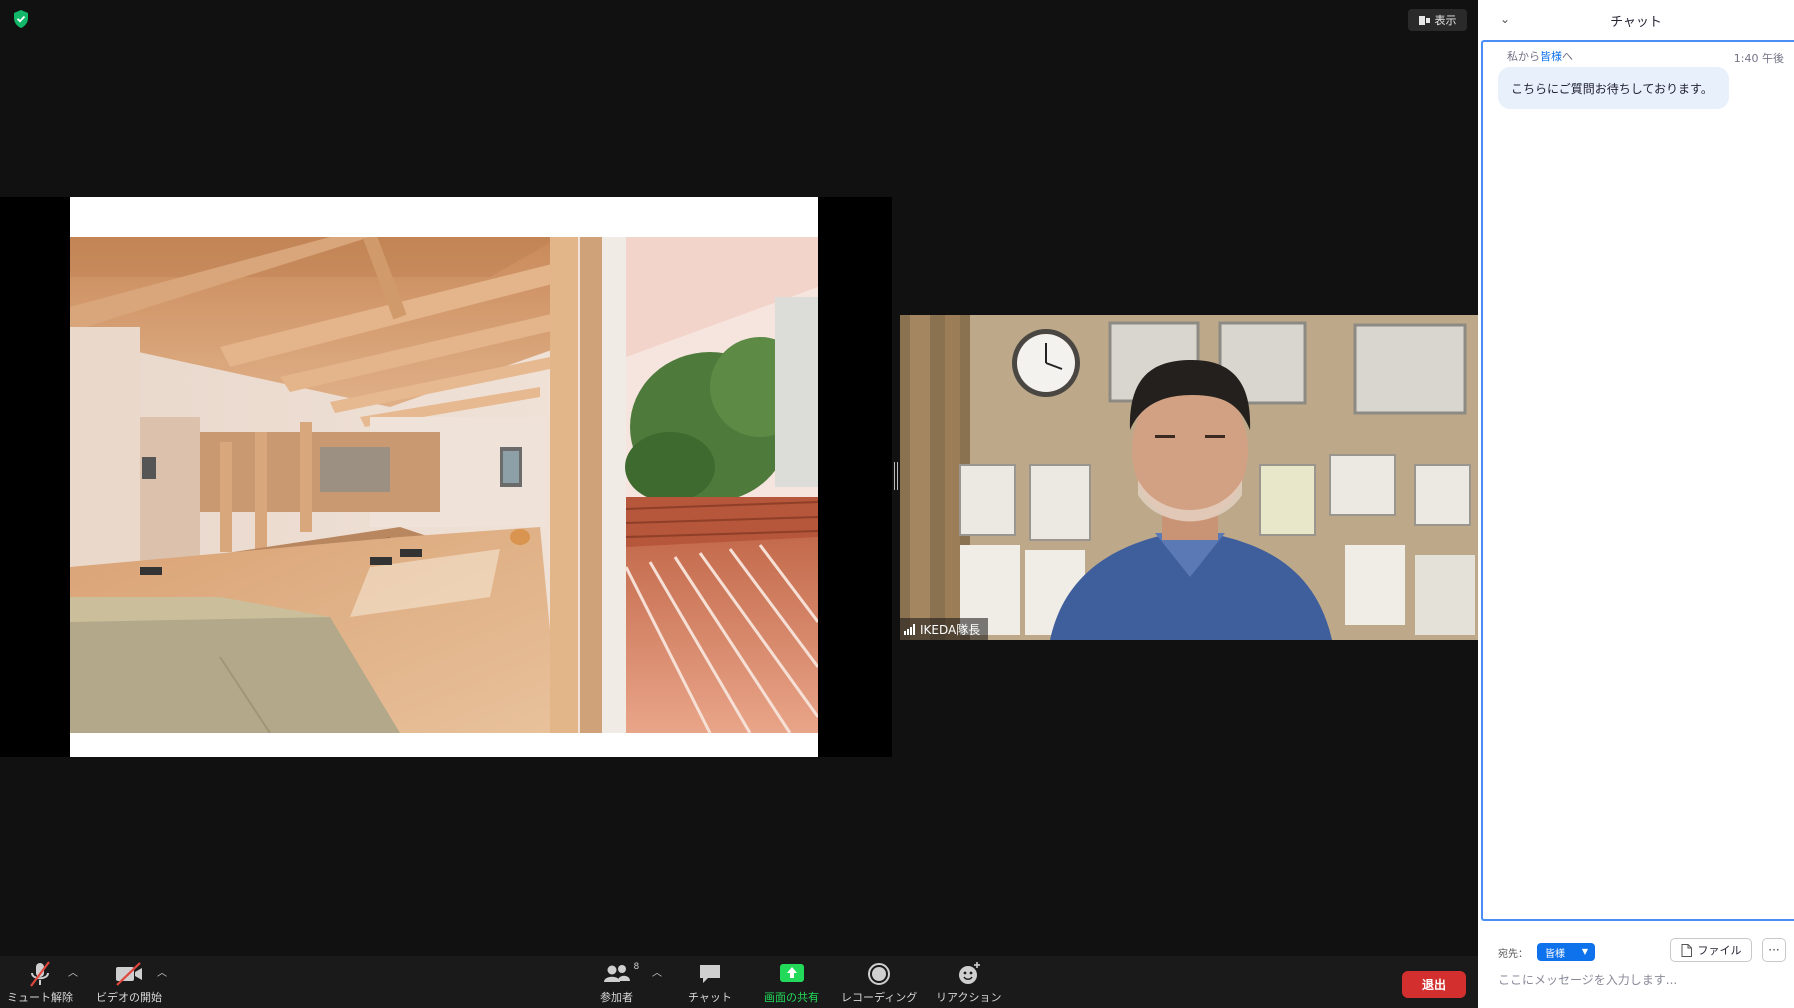 This screenshot has width=1794, height=1008. What do you see at coordinates (1566, 952) in the screenshot?
I see `recipient-select: 皆様 ▼` at bounding box center [1566, 952].